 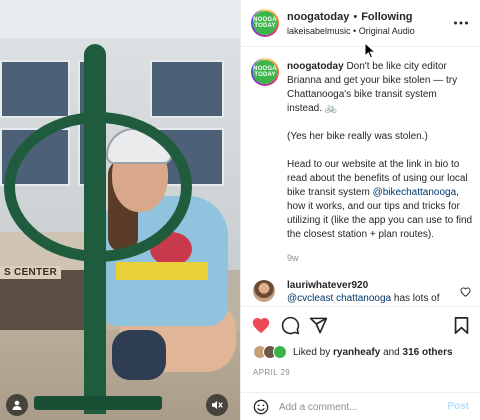 What do you see at coordinates (354, 407) in the screenshot?
I see `add-comment-input` at bounding box center [354, 407].